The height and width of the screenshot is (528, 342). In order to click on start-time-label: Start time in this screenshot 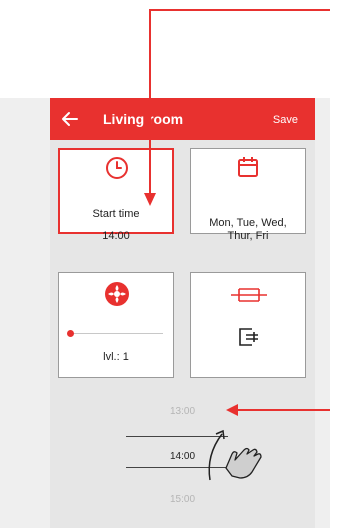, I will do `click(116, 214)`.